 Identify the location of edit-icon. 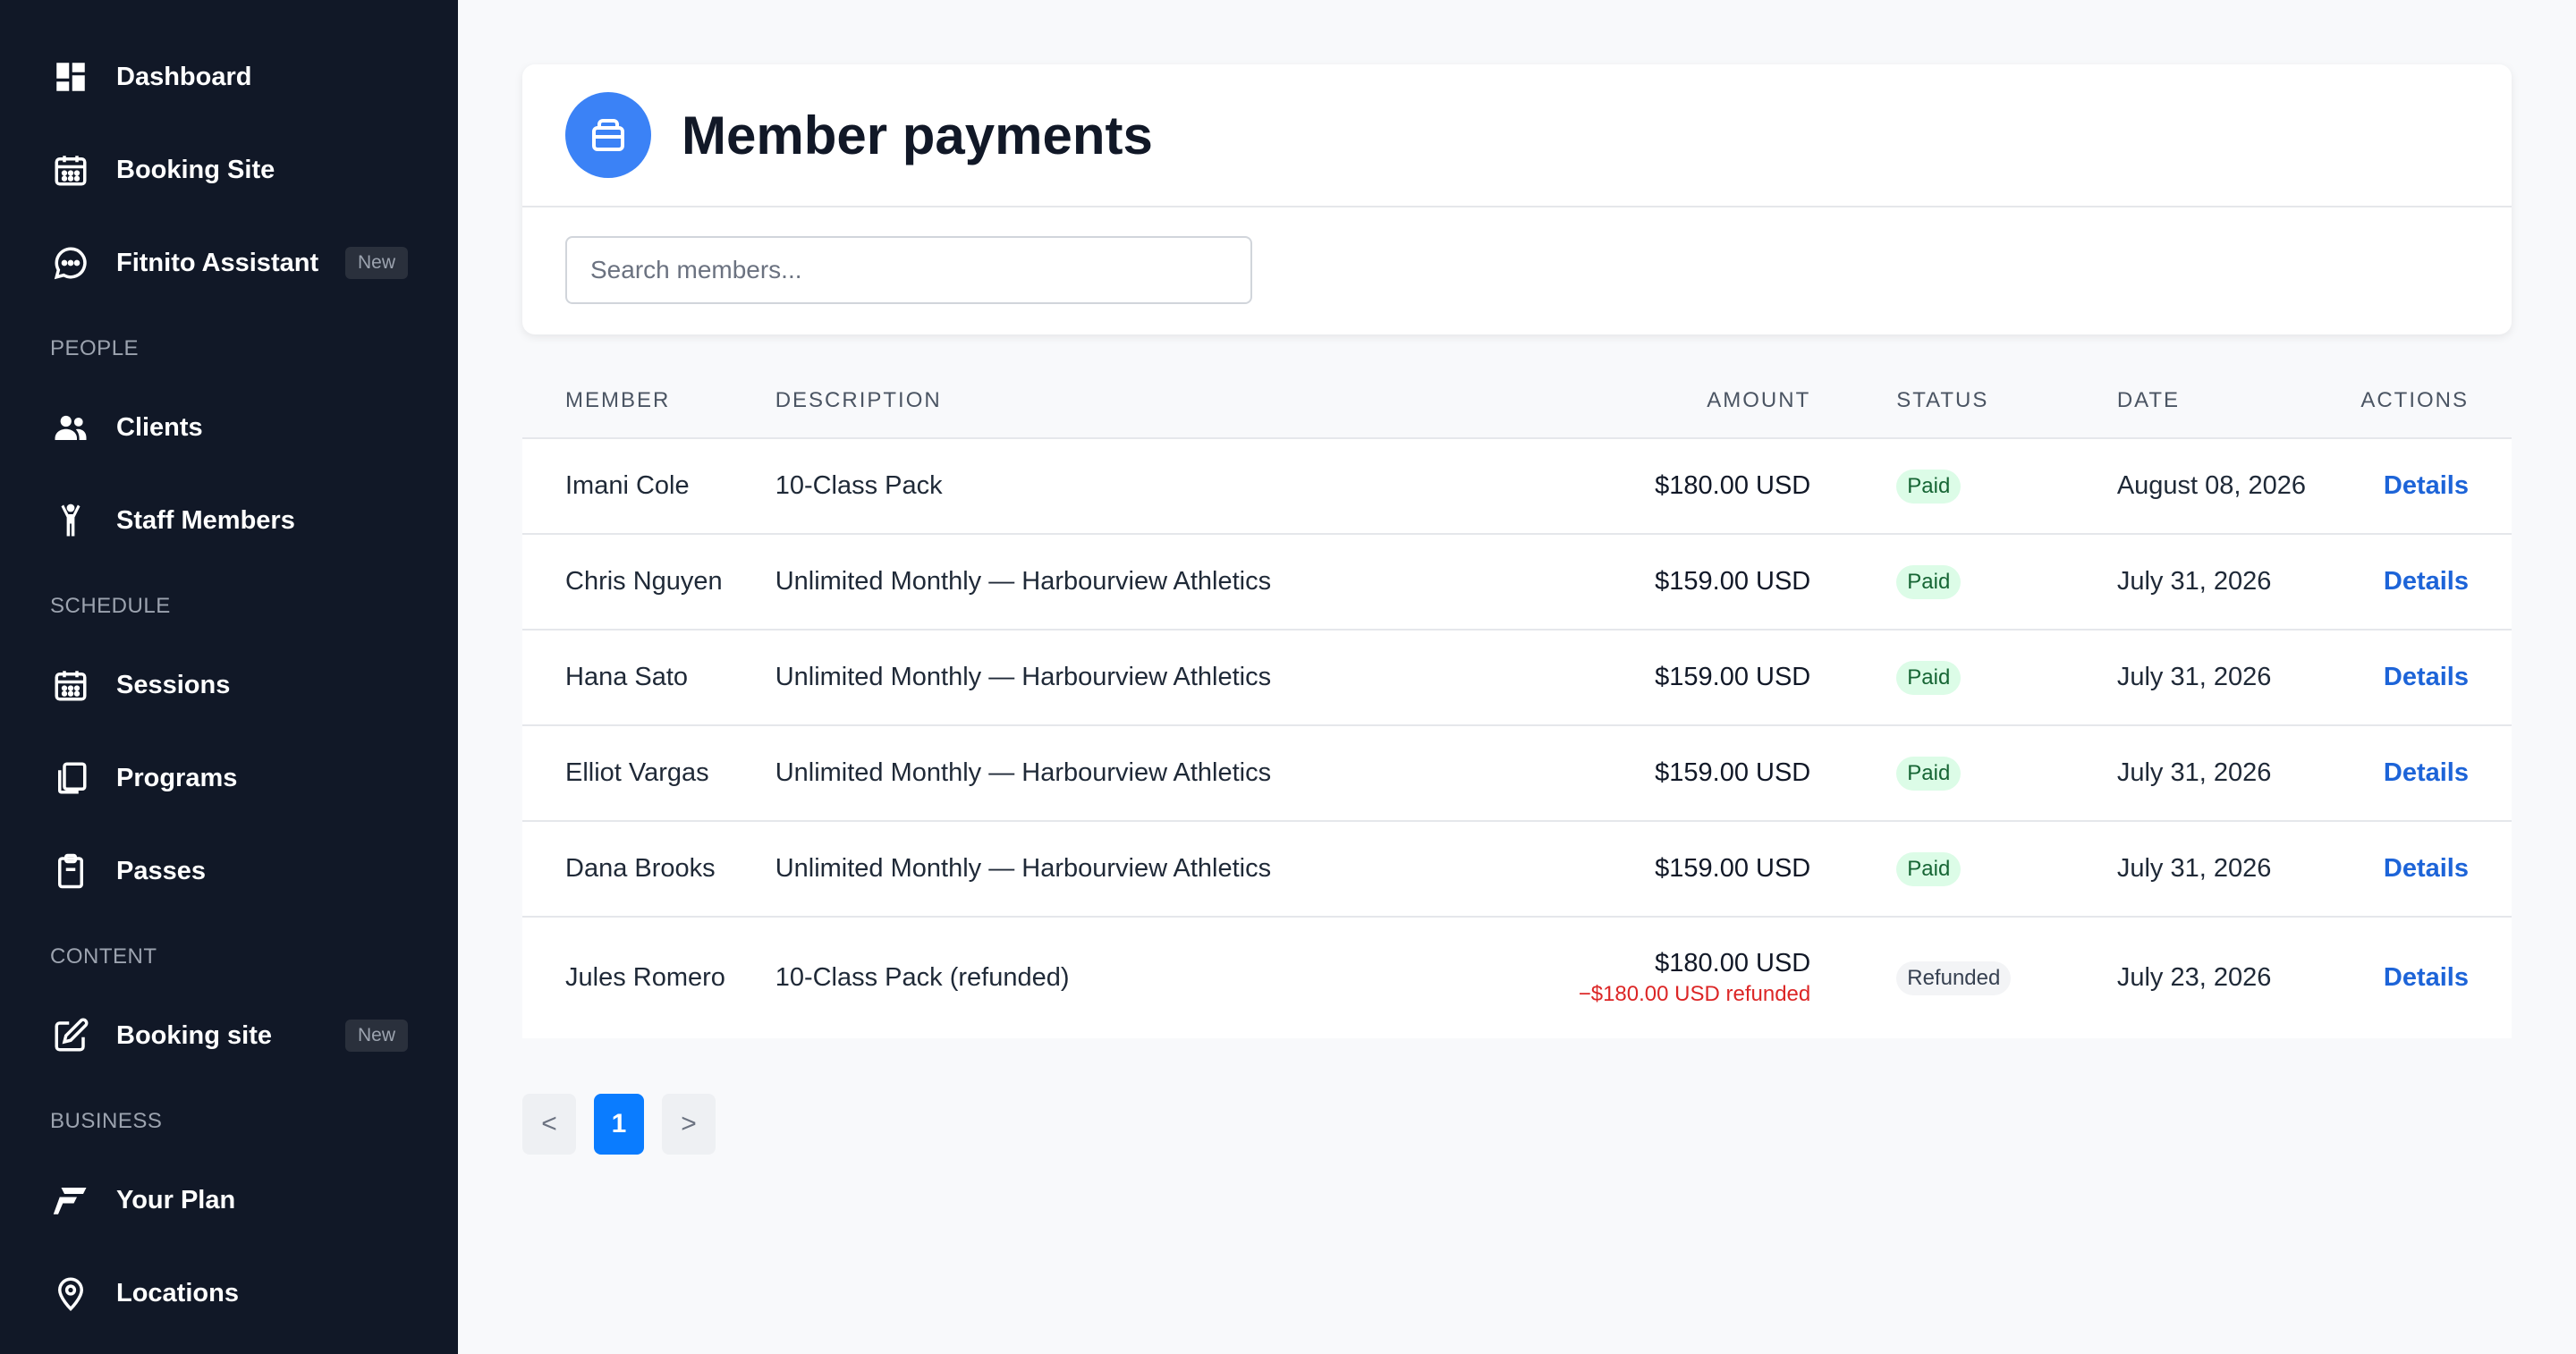
(70, 1035).